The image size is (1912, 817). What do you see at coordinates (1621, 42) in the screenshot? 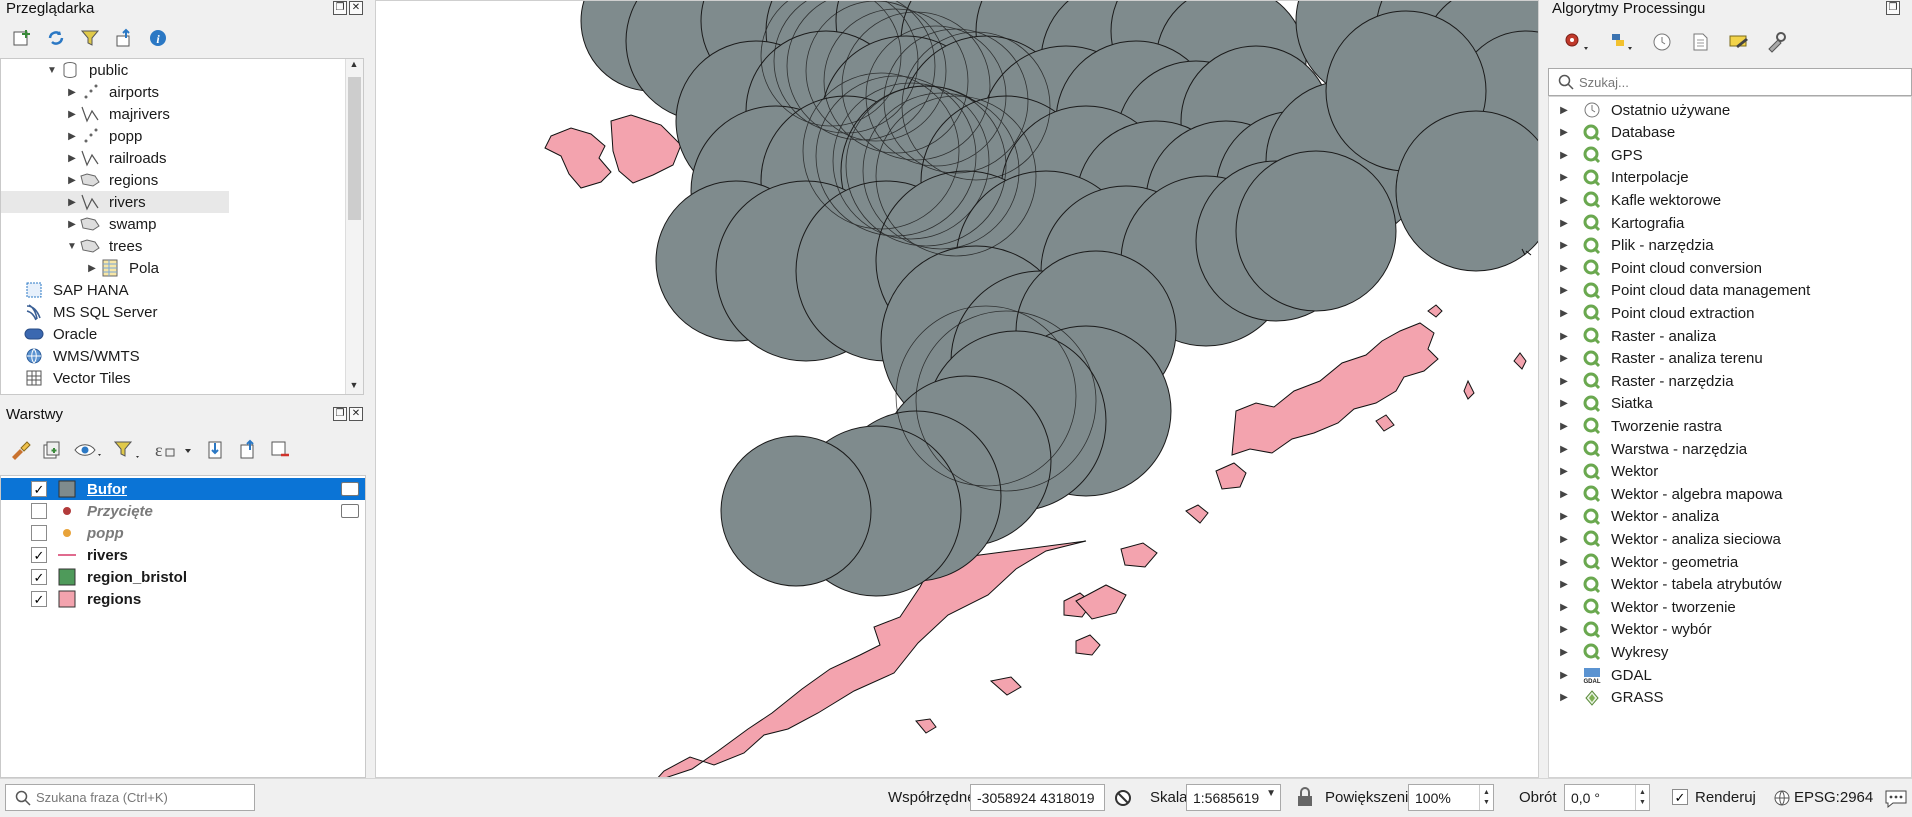
I see `python-scripts-icon` at bounding box center [1621, 42].